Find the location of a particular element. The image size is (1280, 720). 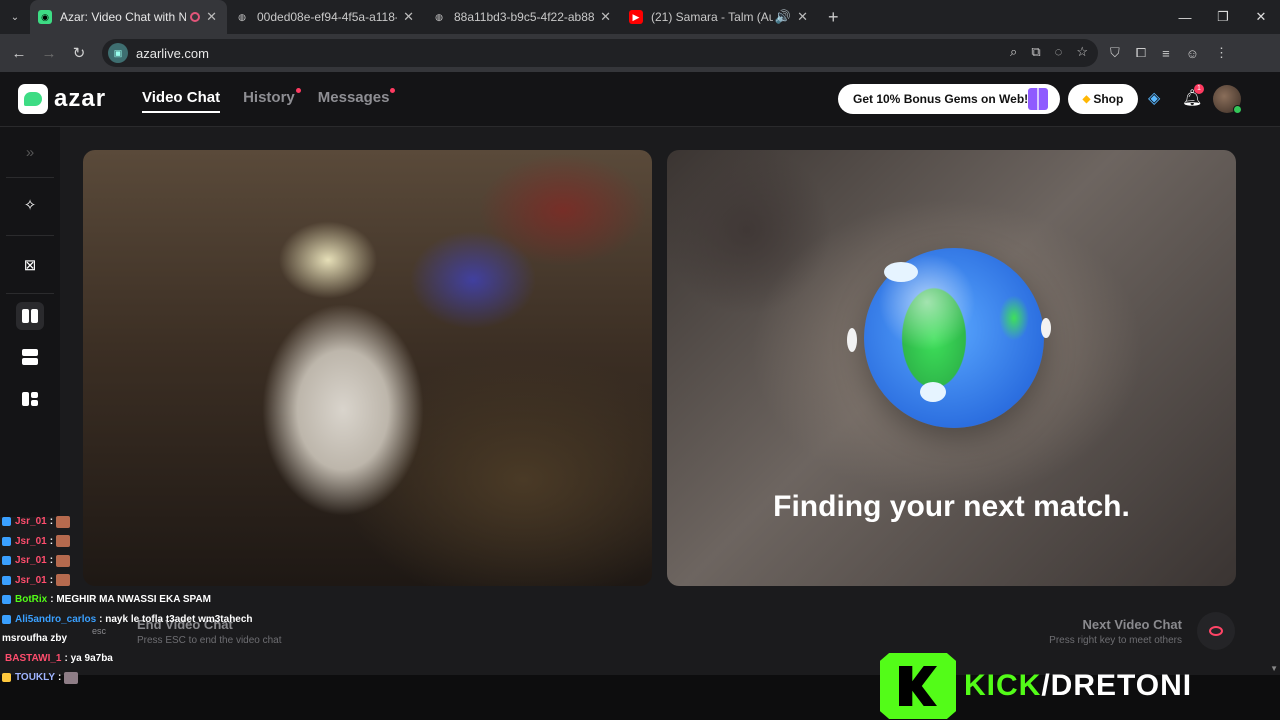

chat-message: msroufha zby is located at coordinates (152, 639).